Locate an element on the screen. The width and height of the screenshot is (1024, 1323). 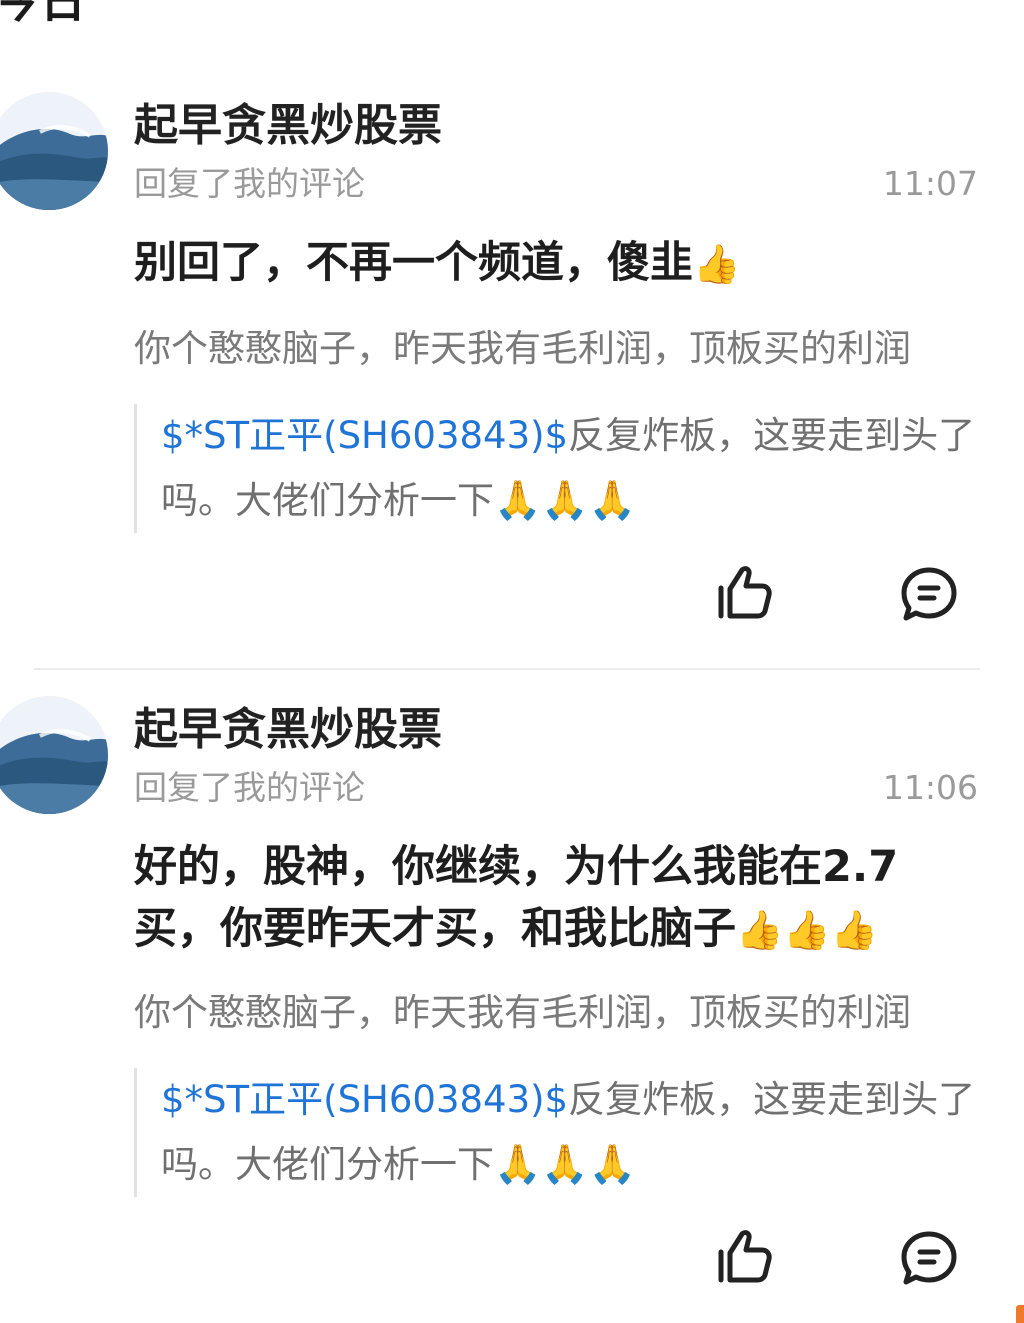
timestamp: 11:07 is located at coordinates (930, 183).